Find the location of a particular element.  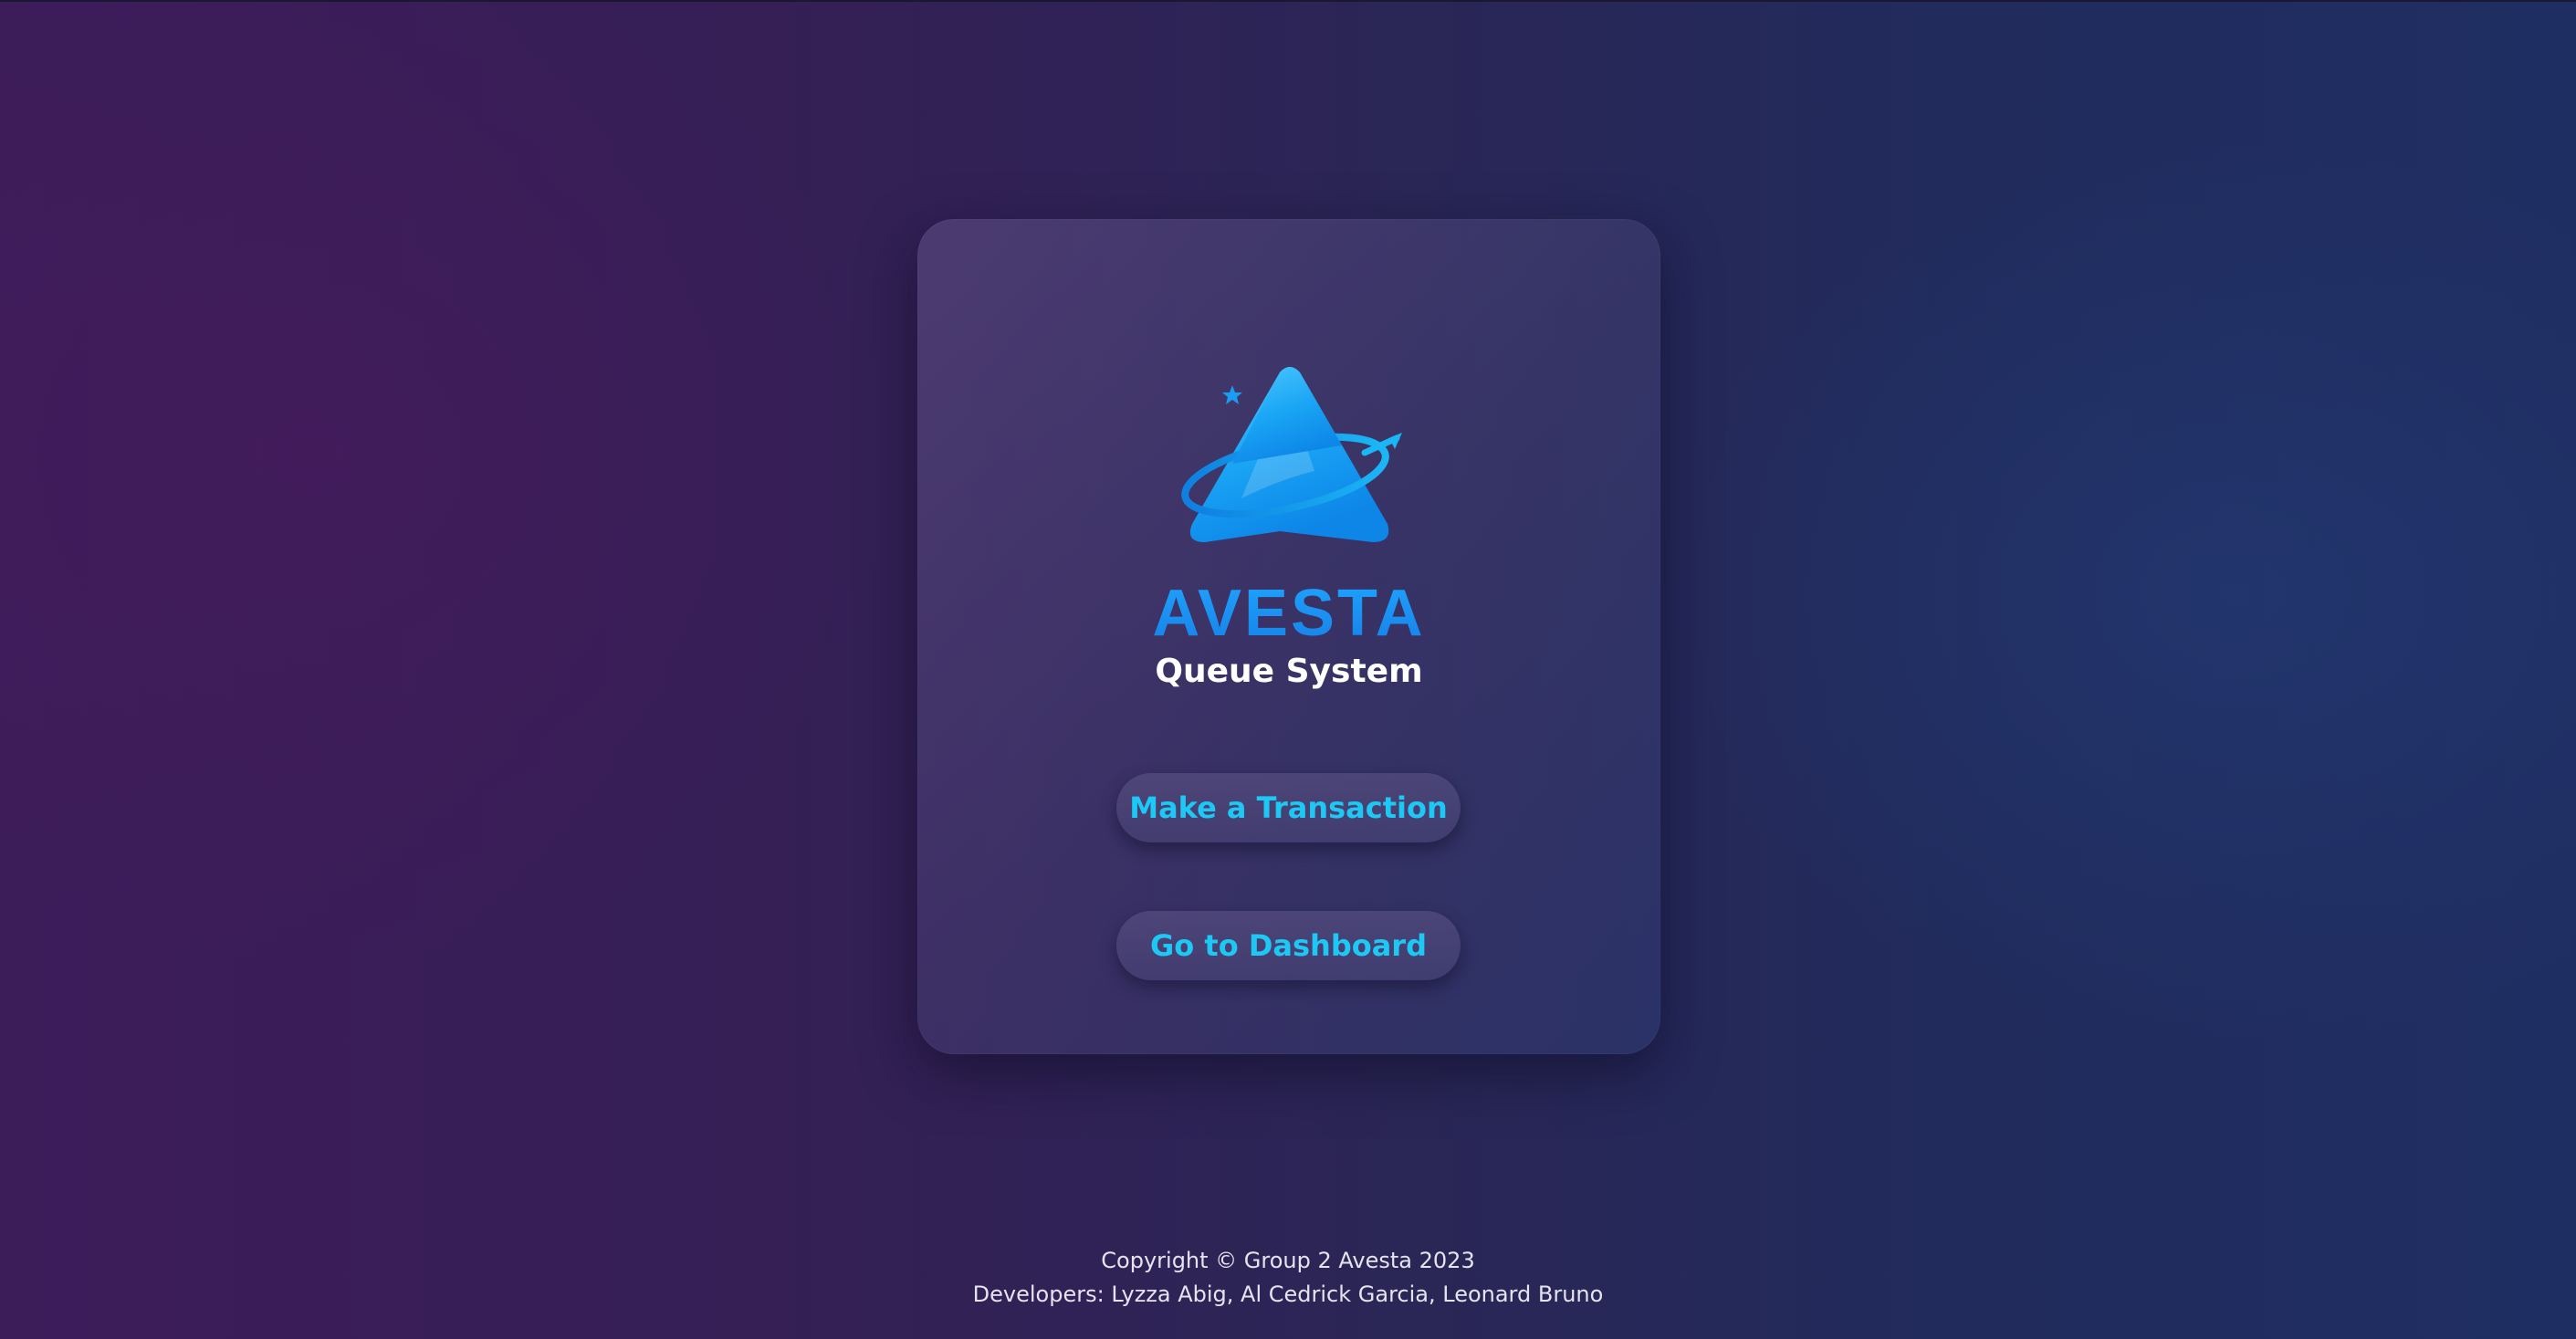

brand-name: AVESTA is located at coordinates (1289, 613).